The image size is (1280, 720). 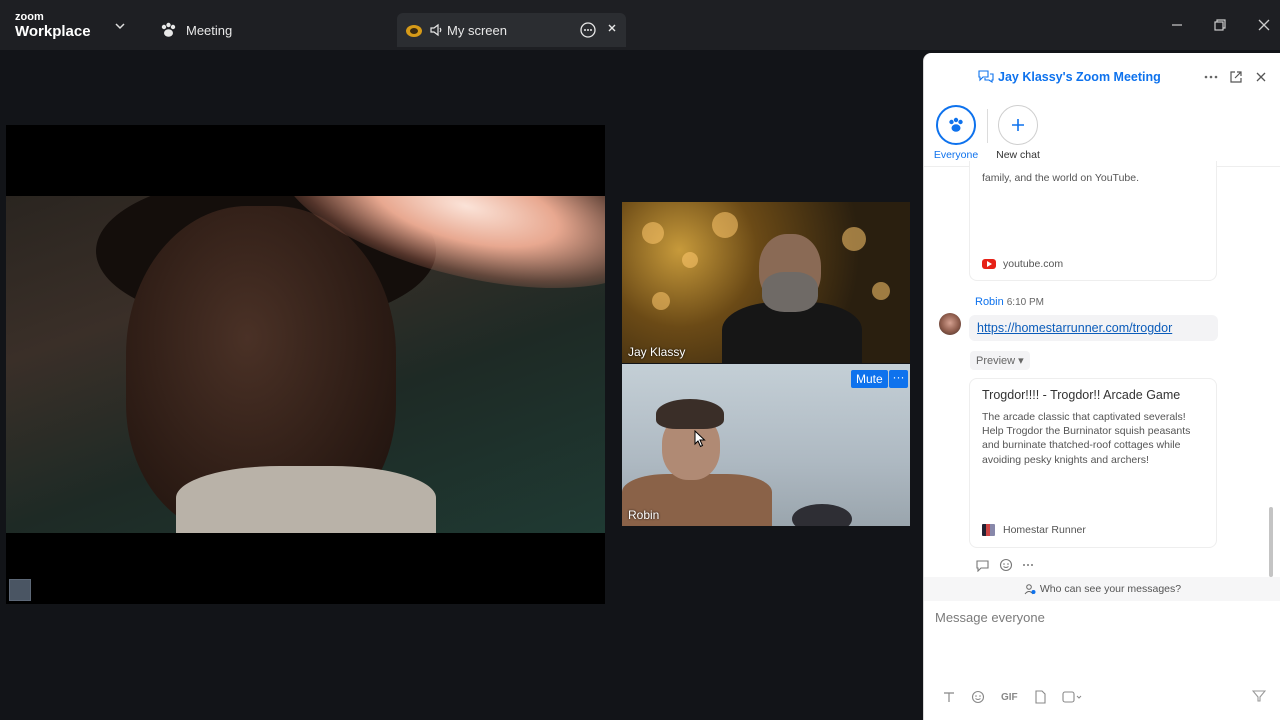 What do you see at coordinates (1072, 697) in the screenshot?
I see `screenshot-icon` at bounding box center [1072, 697].